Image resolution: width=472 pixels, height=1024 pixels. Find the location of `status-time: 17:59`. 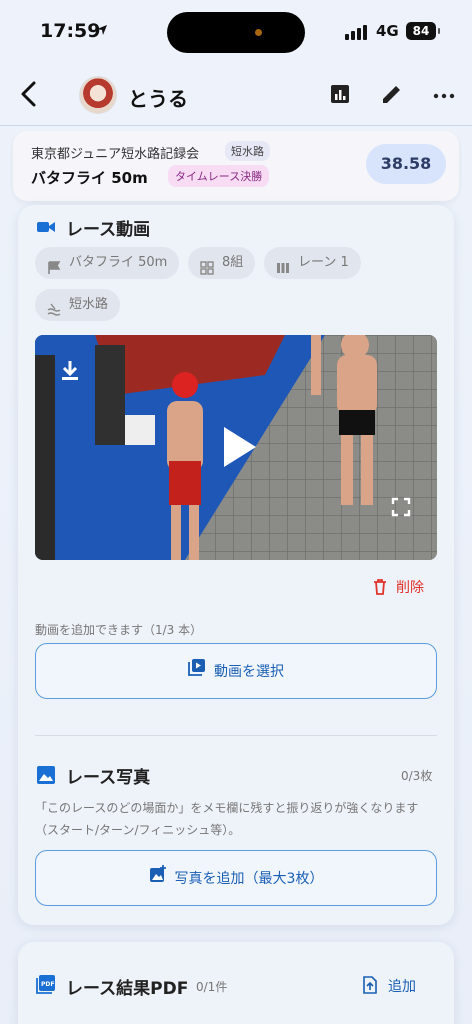

status-time: 17:59 is located at coordinates (70, 31).